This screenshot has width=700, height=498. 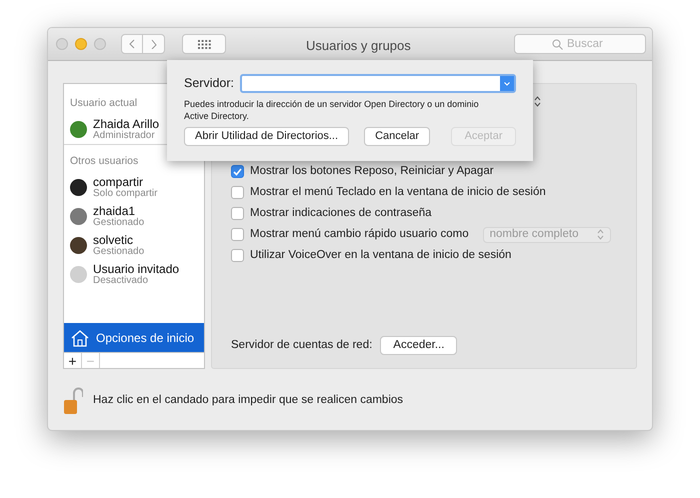 What do you see at coordinates (126, 124) in the screenshot?
I see `user-name: Zhaida Arillo` at bounding box center [126, 124].